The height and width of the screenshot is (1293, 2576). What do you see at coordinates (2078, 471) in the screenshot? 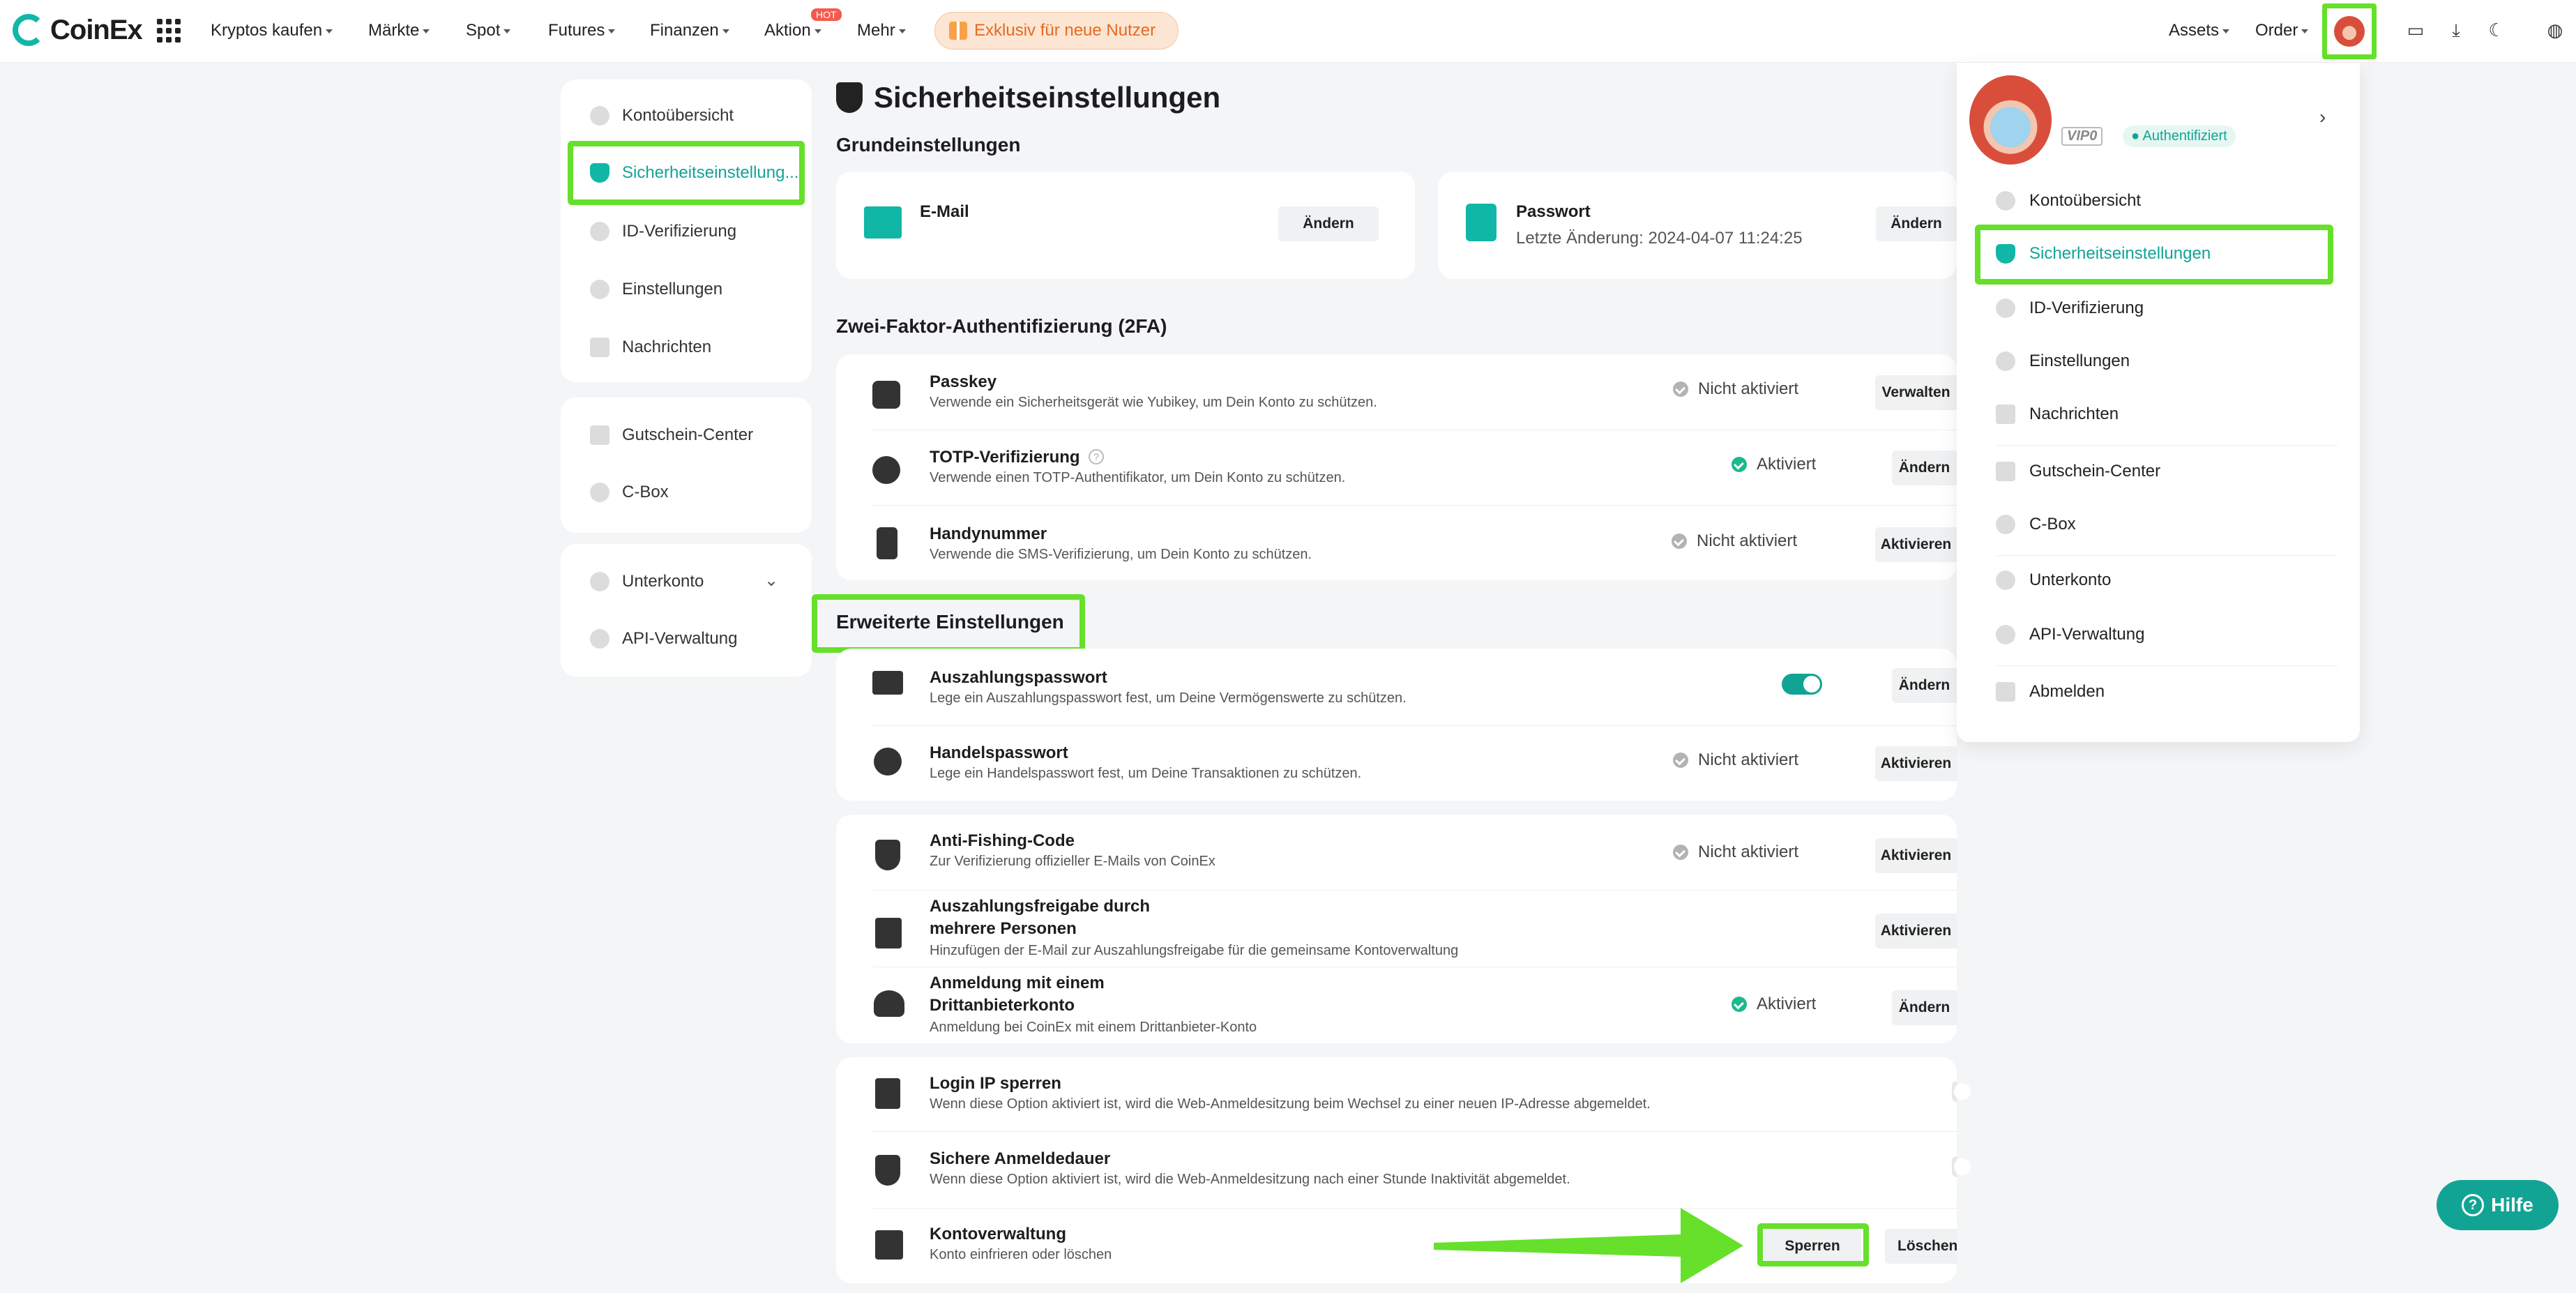
I see `menu-item-gutschein-center: Gutschein-Center` at bounding box center [2078, 471].